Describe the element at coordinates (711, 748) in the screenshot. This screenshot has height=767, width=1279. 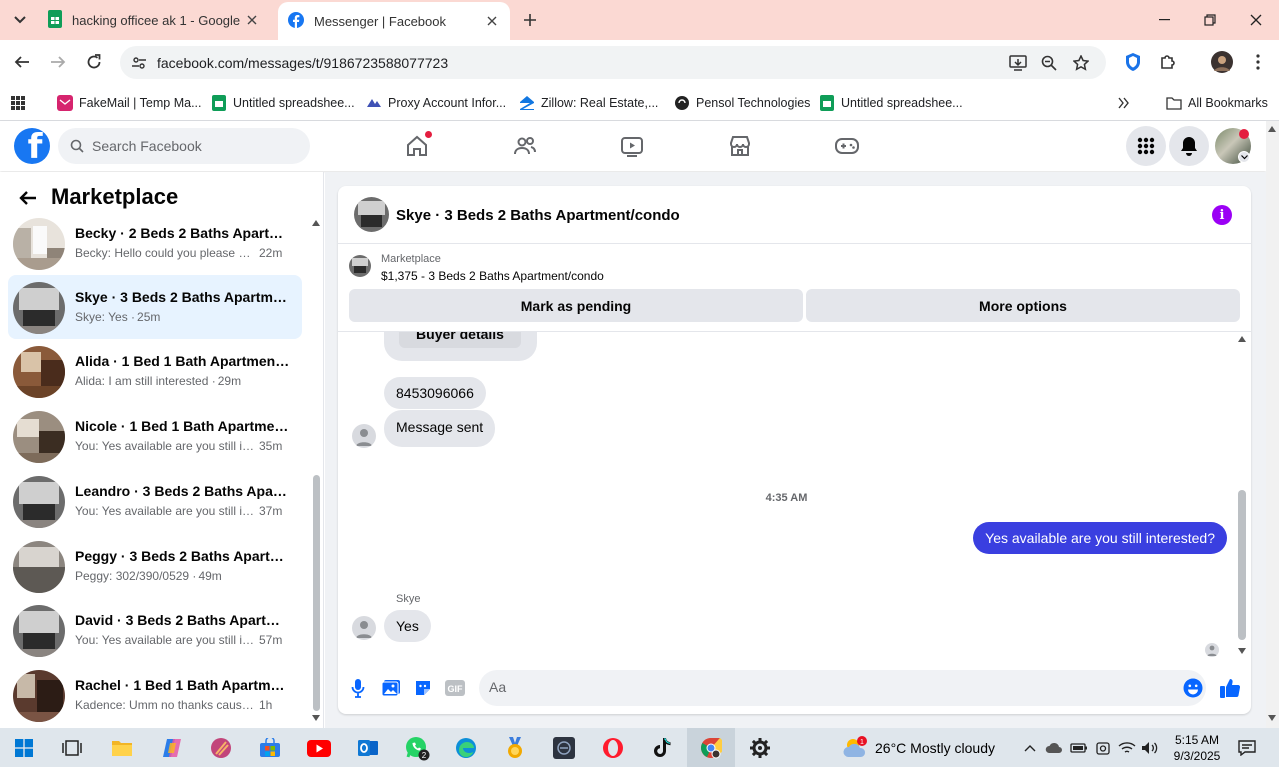
I see `chrome-icon` at that location.